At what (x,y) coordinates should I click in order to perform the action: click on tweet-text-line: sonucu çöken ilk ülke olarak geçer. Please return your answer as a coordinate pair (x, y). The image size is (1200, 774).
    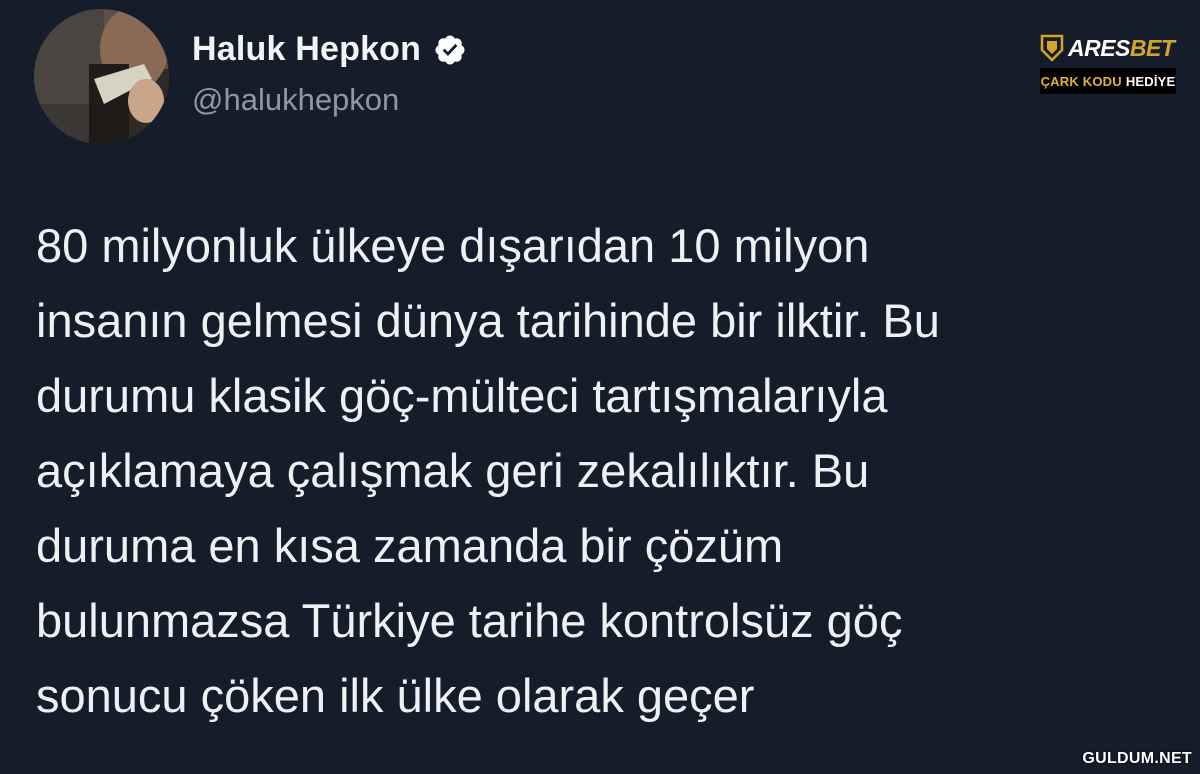
    Looking at the image, I should click on (395, 695).